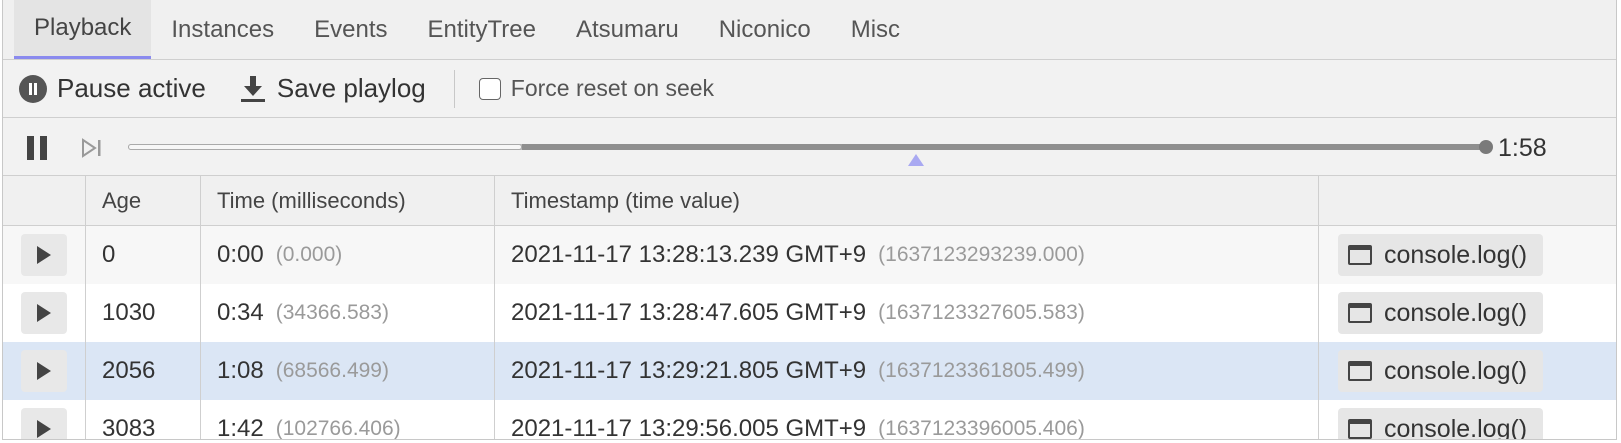  I want to click on tab-misc: Misc, so click(875, 29).